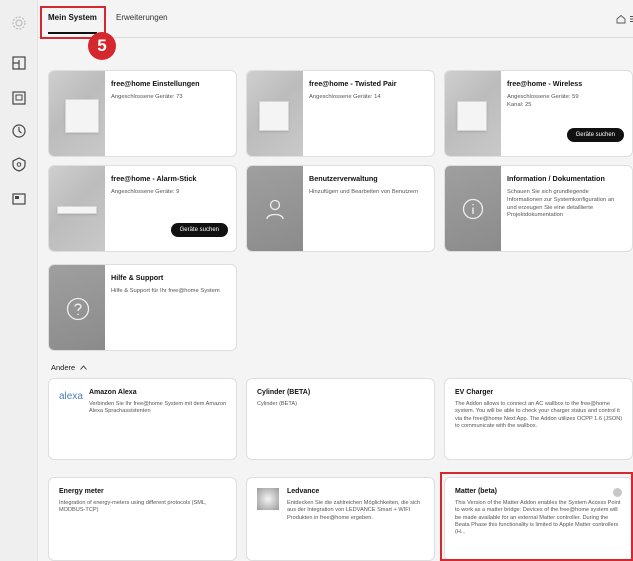 This screenshot has height=561, width=633. Describe the element at coordinates (19, 23) in the screenshot. I see `gear-icon` at that location.